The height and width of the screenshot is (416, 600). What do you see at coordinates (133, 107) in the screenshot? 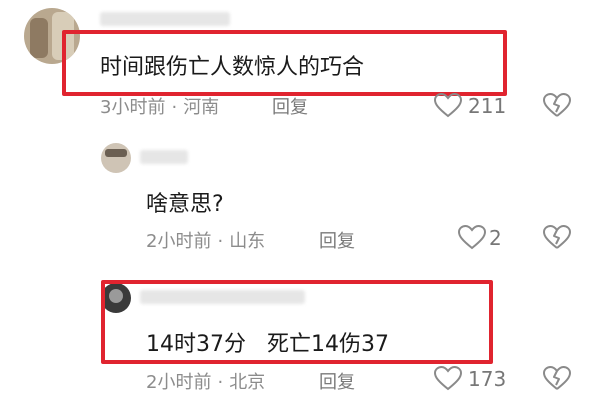
I see `comment-time: 3小时前` at bounding box center [133, 107].